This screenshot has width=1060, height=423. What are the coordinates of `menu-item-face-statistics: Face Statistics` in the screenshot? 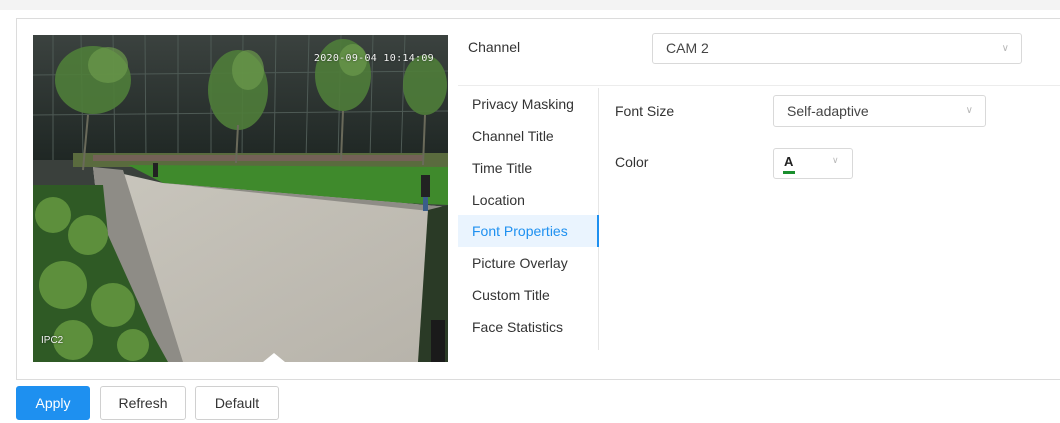 It's located at (528, 327).